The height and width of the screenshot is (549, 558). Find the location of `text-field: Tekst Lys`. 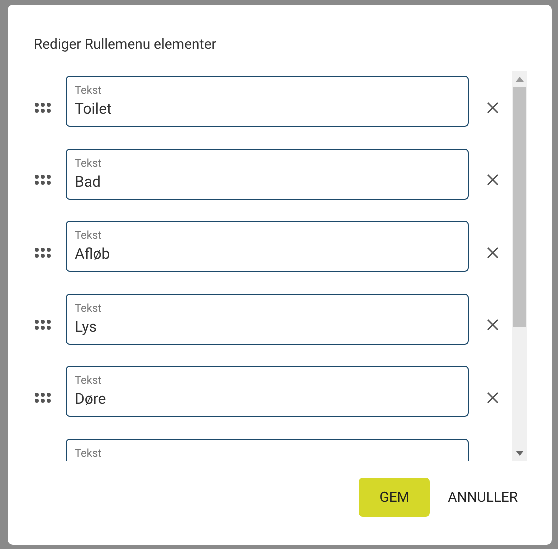

text-field: Tekst Lys is located at coordinates (267, 319).